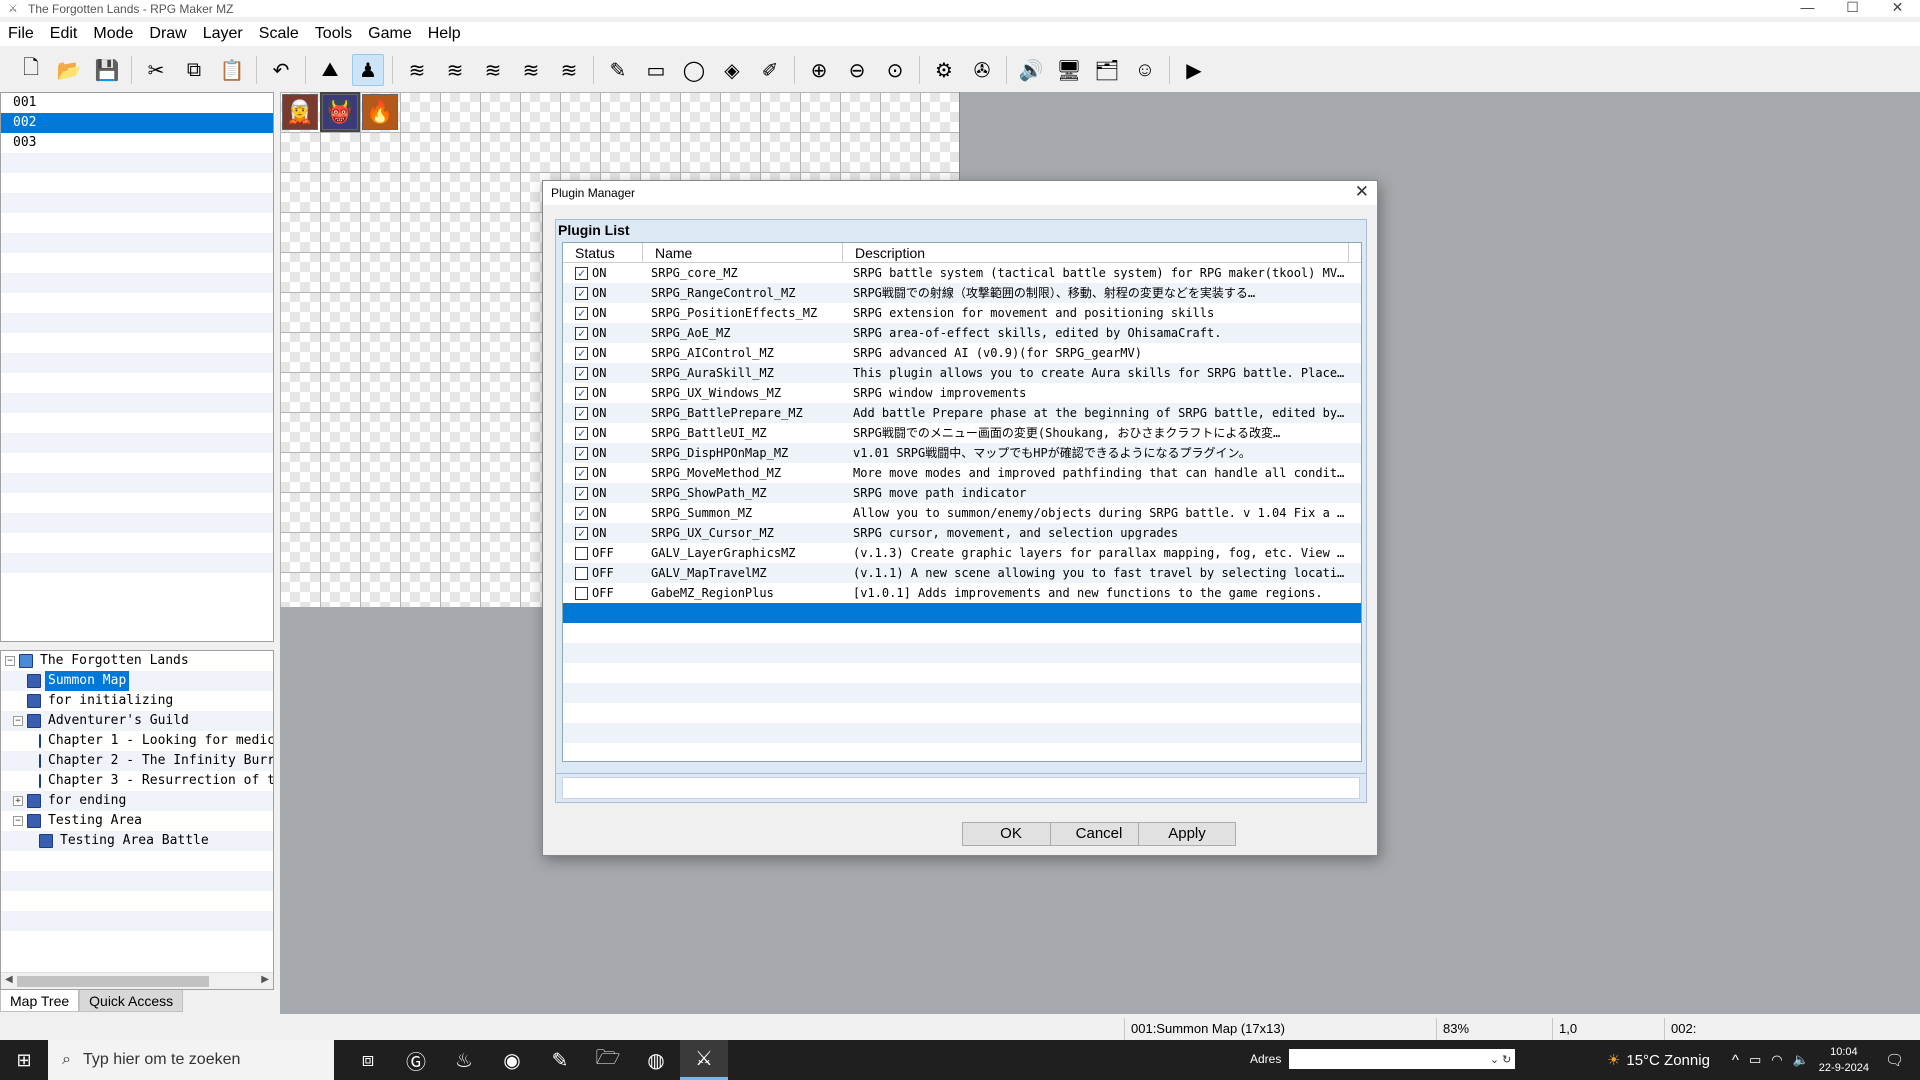 The image size is (1920, 1080). I want to click on taskbar-search: ⌕ Typ hier om te zoeken, so click(191, 1060).